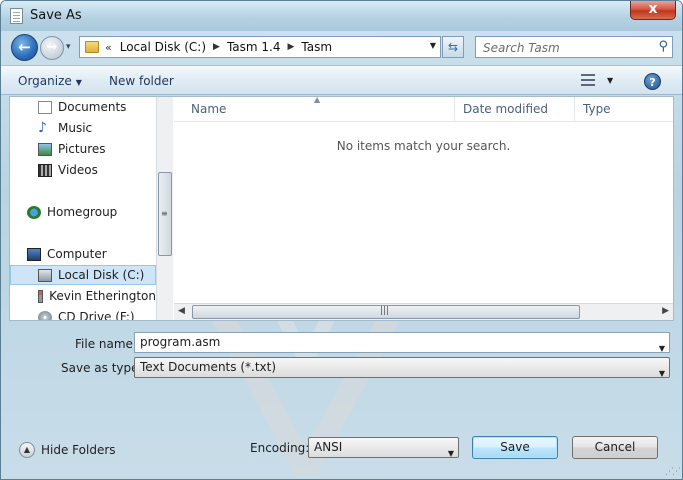  I want to click on sidebar-item-documents: Documents, so click(97, 107).